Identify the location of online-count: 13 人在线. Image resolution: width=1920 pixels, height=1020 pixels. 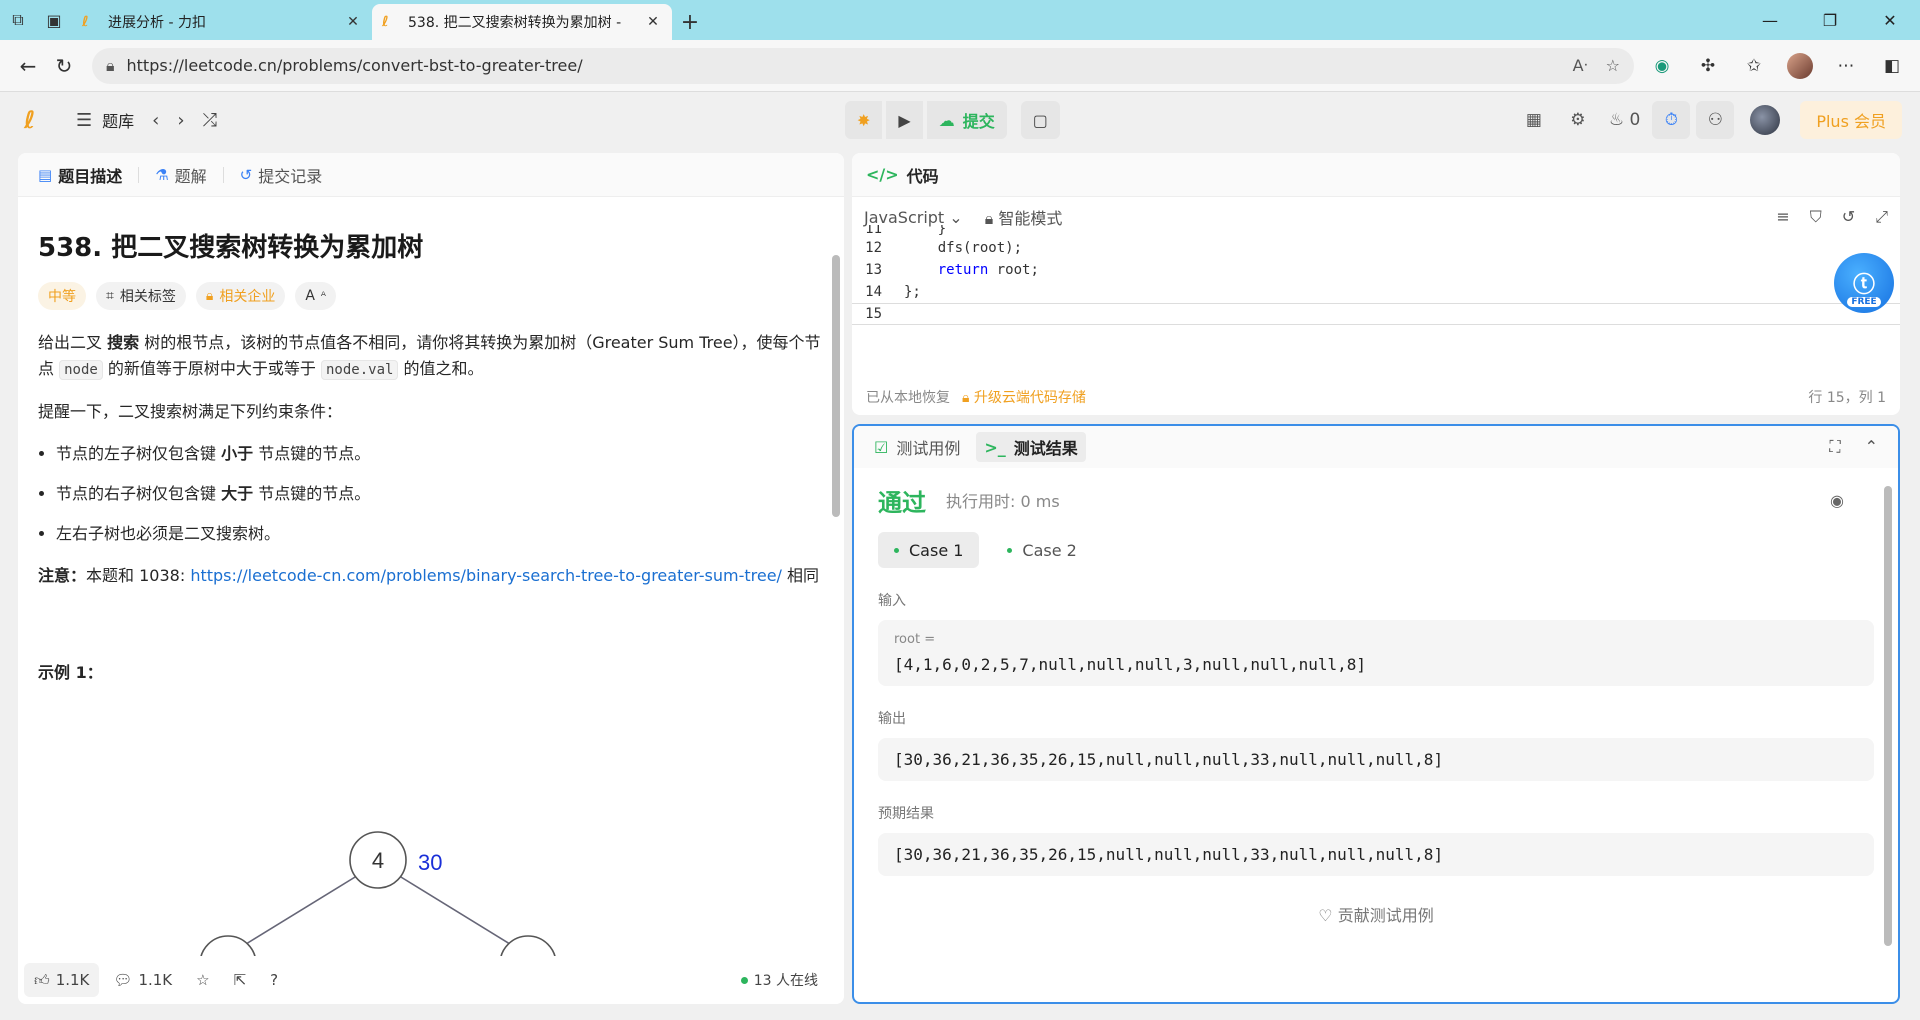
(779, 980).